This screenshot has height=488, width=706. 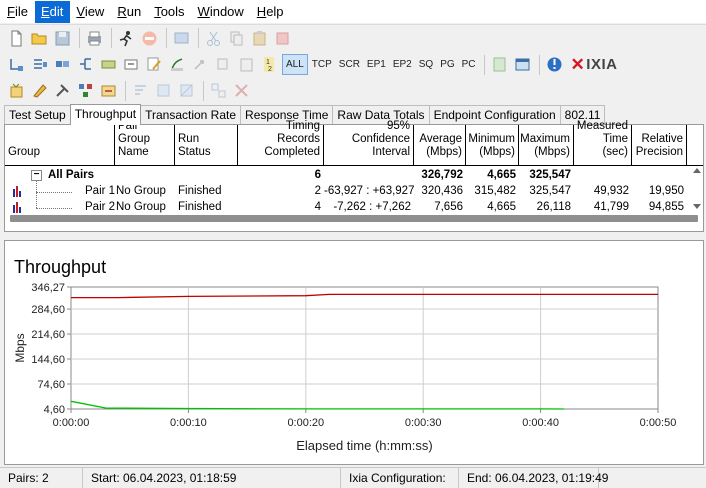 What do you see at coordinates (149, 38) in the screenshot?
I see `stop-icon` at bounding box center [149, 38].